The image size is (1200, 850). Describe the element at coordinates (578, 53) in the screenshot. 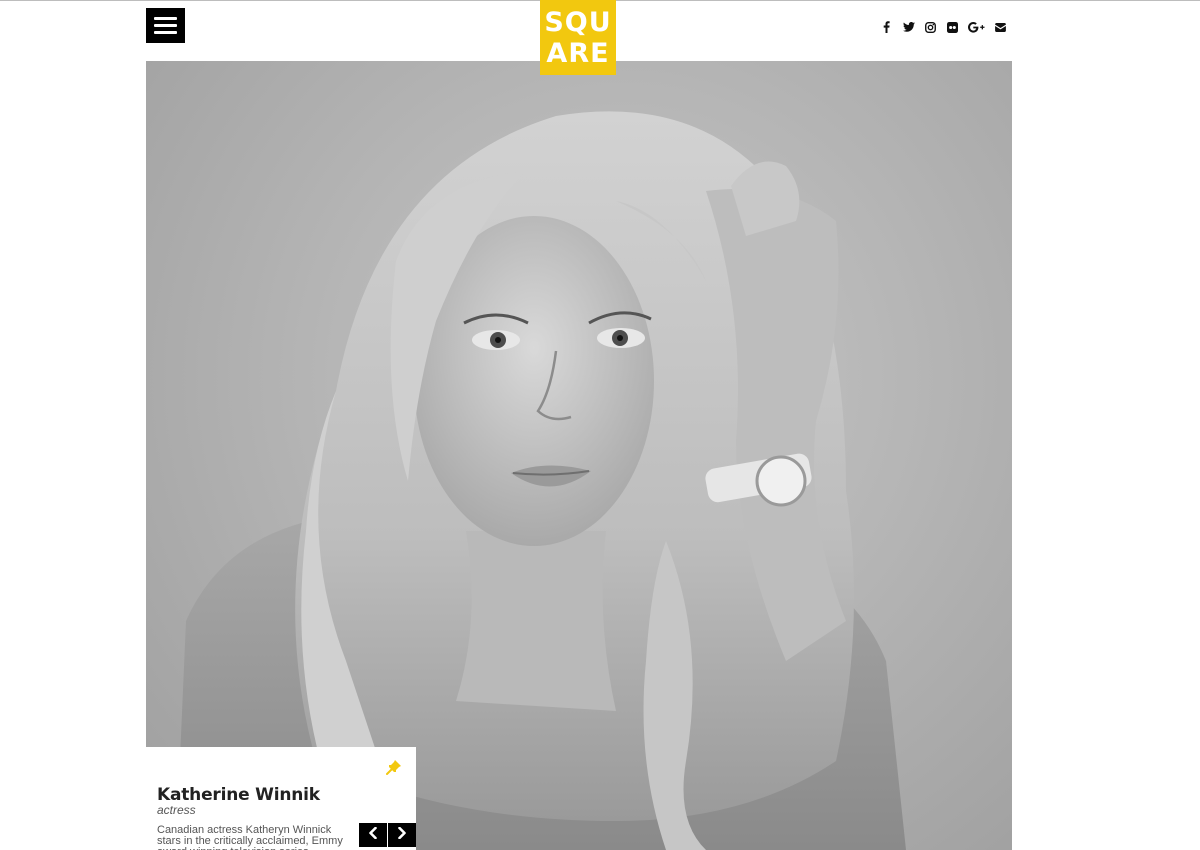

I see `logo-line-2: ARE` at that location.